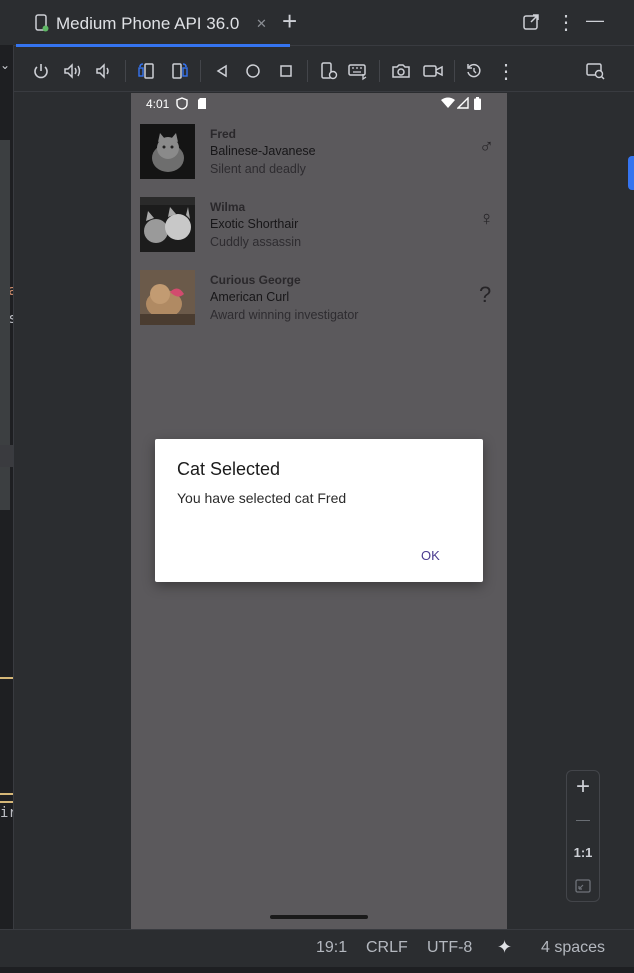 The height and width of the screenshot is (973, 634). What do you see at coordinates (329, 71) in the screenshot?
I see `device-settings-icon` at bounding box center [329, 71].